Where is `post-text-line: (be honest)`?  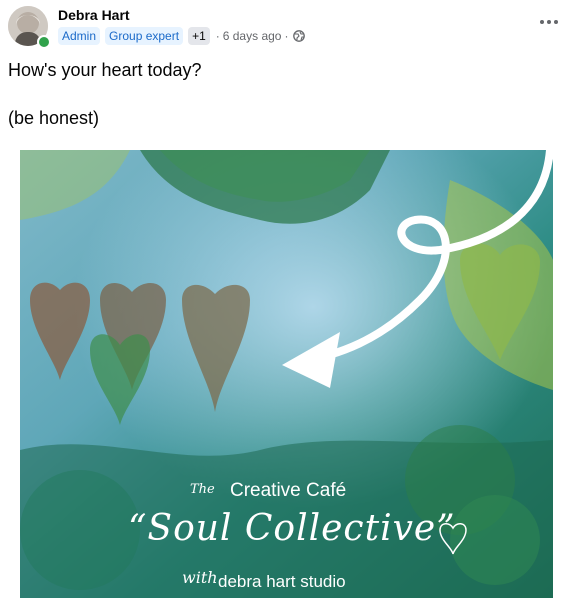 post-text-line: (be honest) is located at coordinates (54, 118).